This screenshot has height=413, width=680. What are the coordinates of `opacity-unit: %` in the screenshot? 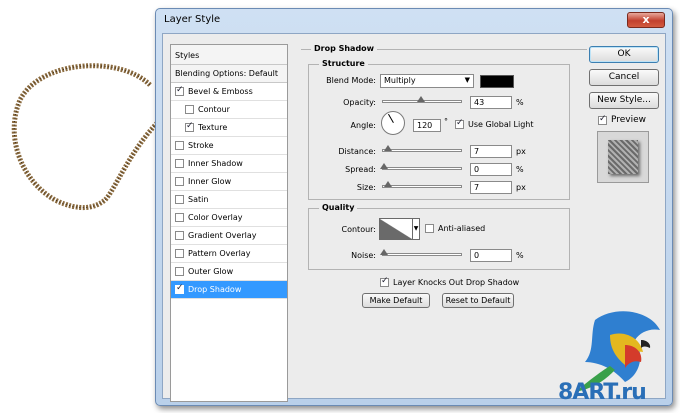 It's located at (520, 102).